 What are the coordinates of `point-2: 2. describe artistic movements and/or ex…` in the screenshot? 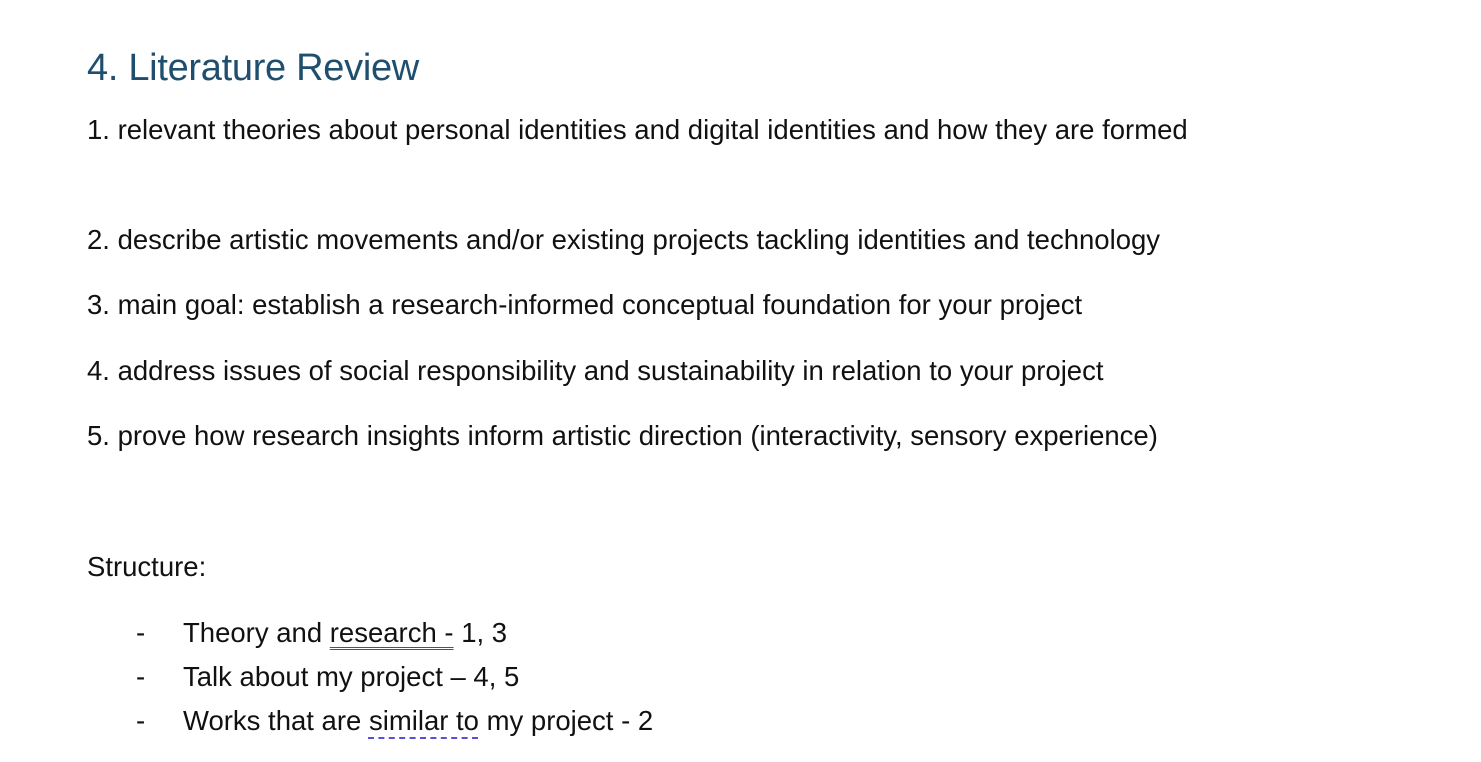 It's located at (624, 239).